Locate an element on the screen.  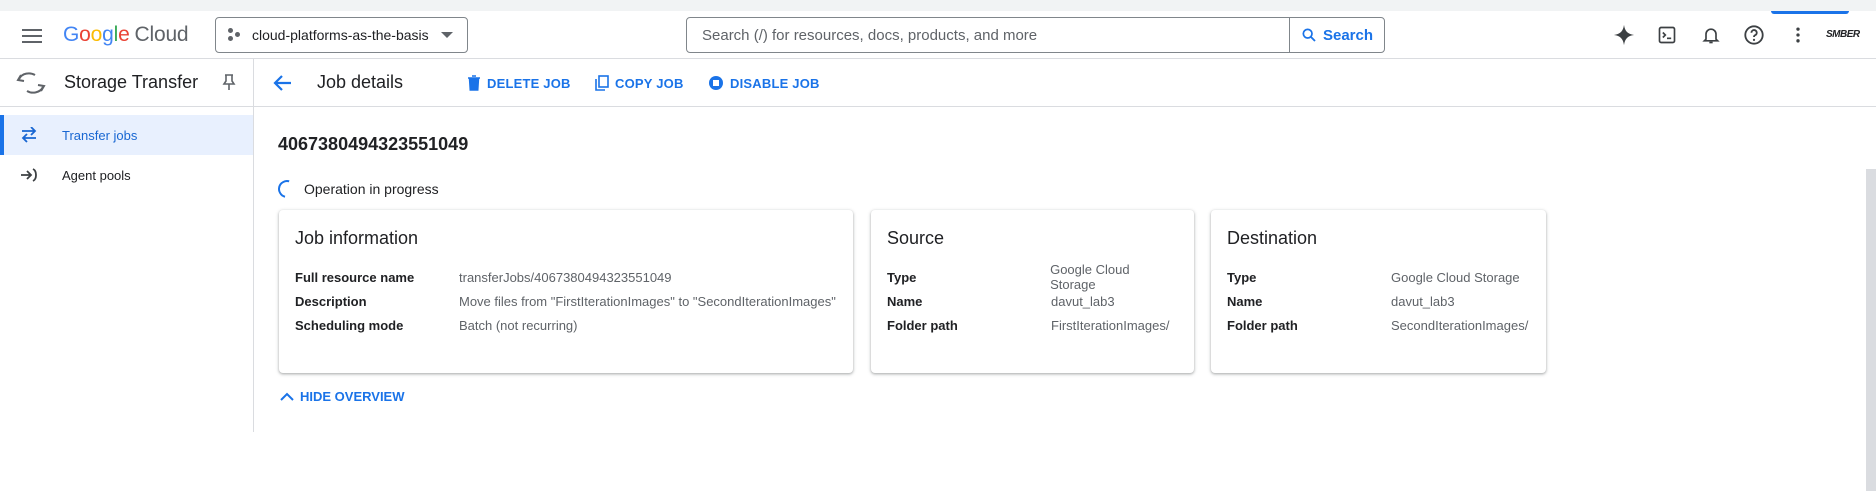
status-text: Operation in progress is located at coordinates (371, 189).